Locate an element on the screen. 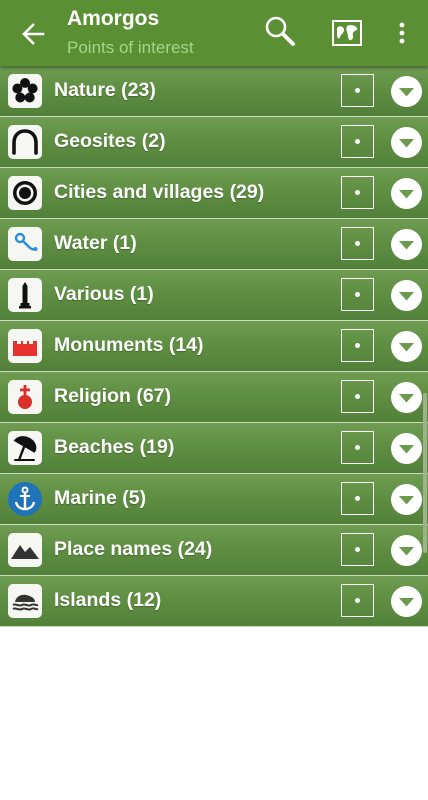 The height and width of the screenshot is (800, 428). back-button is located at coordinates (34, 34).